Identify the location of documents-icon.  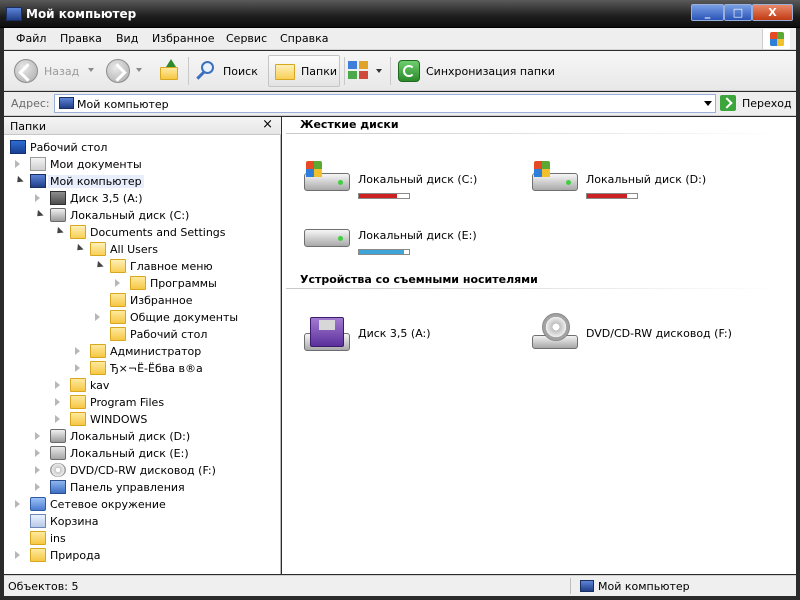
(38, 164).